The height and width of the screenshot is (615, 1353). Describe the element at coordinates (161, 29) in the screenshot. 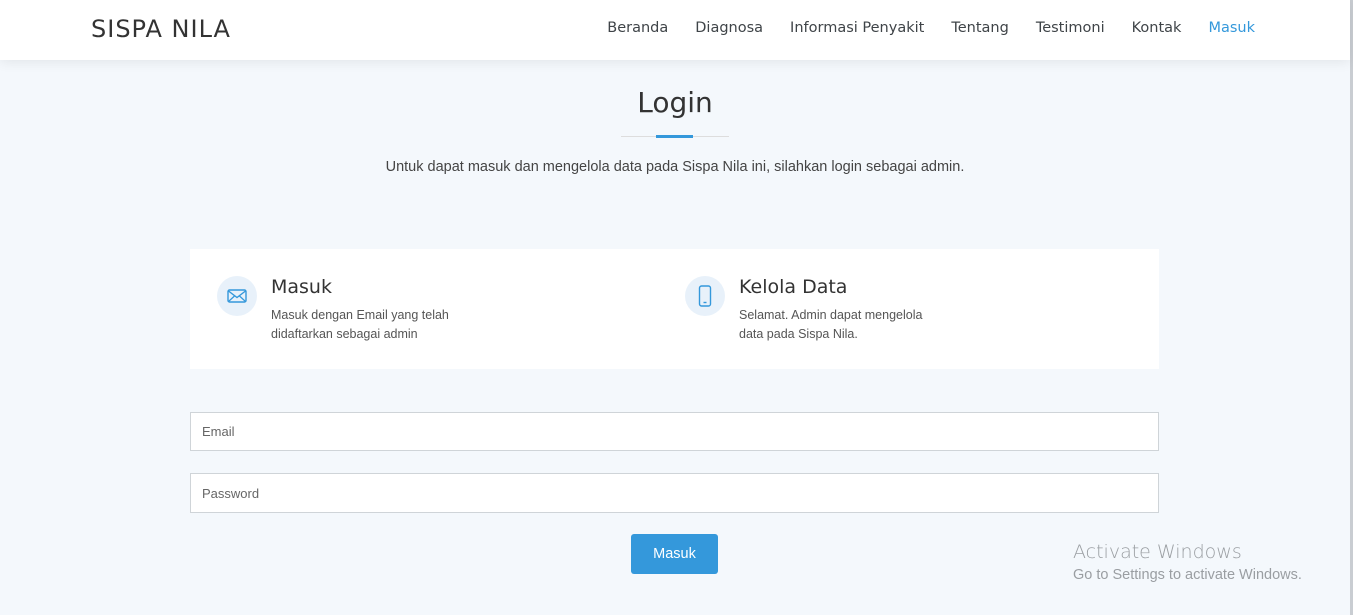

I see `brand-logo: SISPA NILA` at that location.